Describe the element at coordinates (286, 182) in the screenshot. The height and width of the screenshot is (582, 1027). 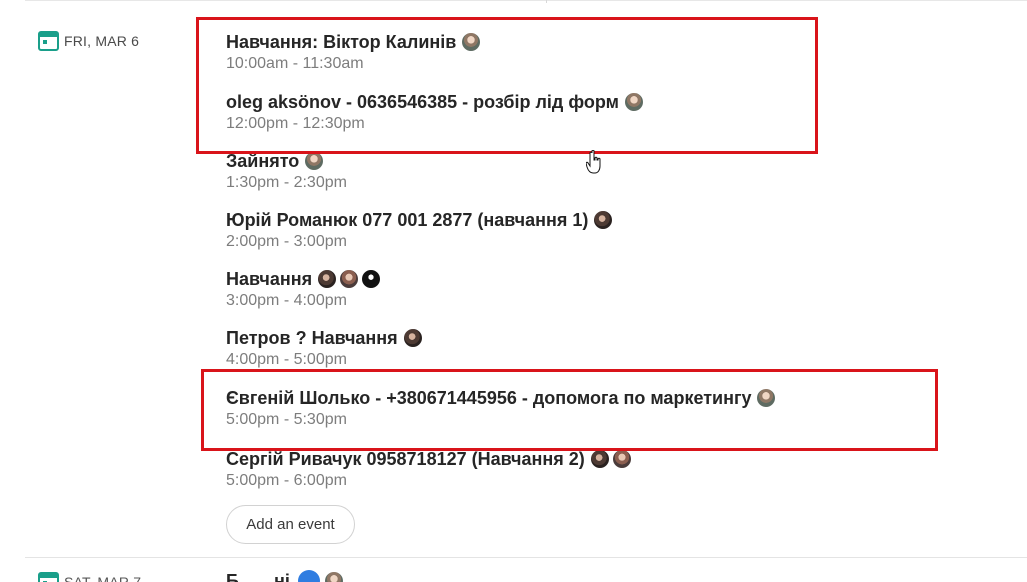
I see `event-time: 1:30pm - 2:30pm` at that location.